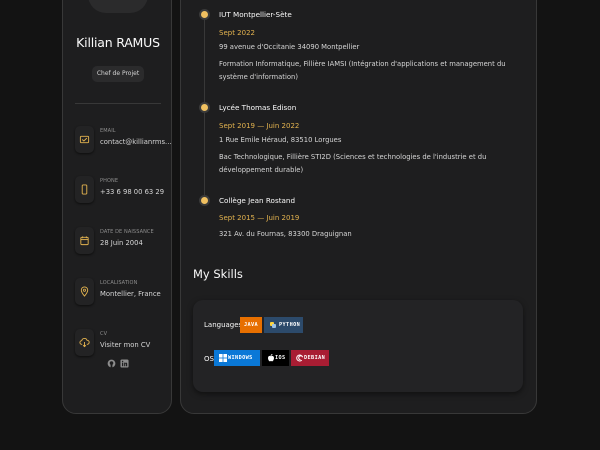 The height and width of the screenshot is (450, 600). I want to click on birthdate-value: 28 Juin 2004, so click(121, 243).